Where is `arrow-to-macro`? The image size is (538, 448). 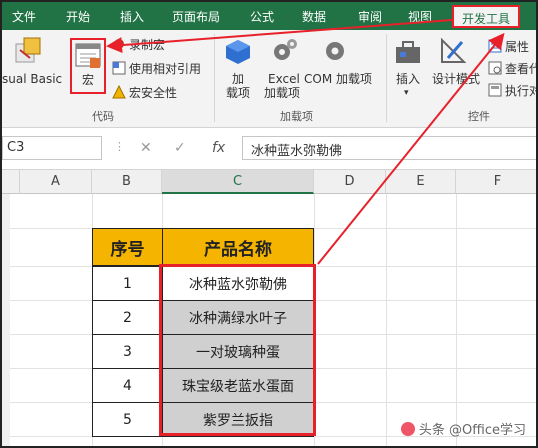 arrow-to-macro is located at coordinates (279, 36).